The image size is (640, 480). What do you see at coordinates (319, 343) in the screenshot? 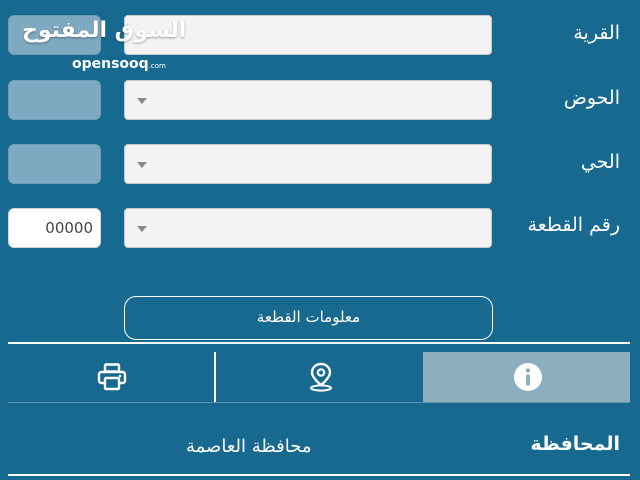
I see `tabs-top-divider` at bounding box center [319, 343].